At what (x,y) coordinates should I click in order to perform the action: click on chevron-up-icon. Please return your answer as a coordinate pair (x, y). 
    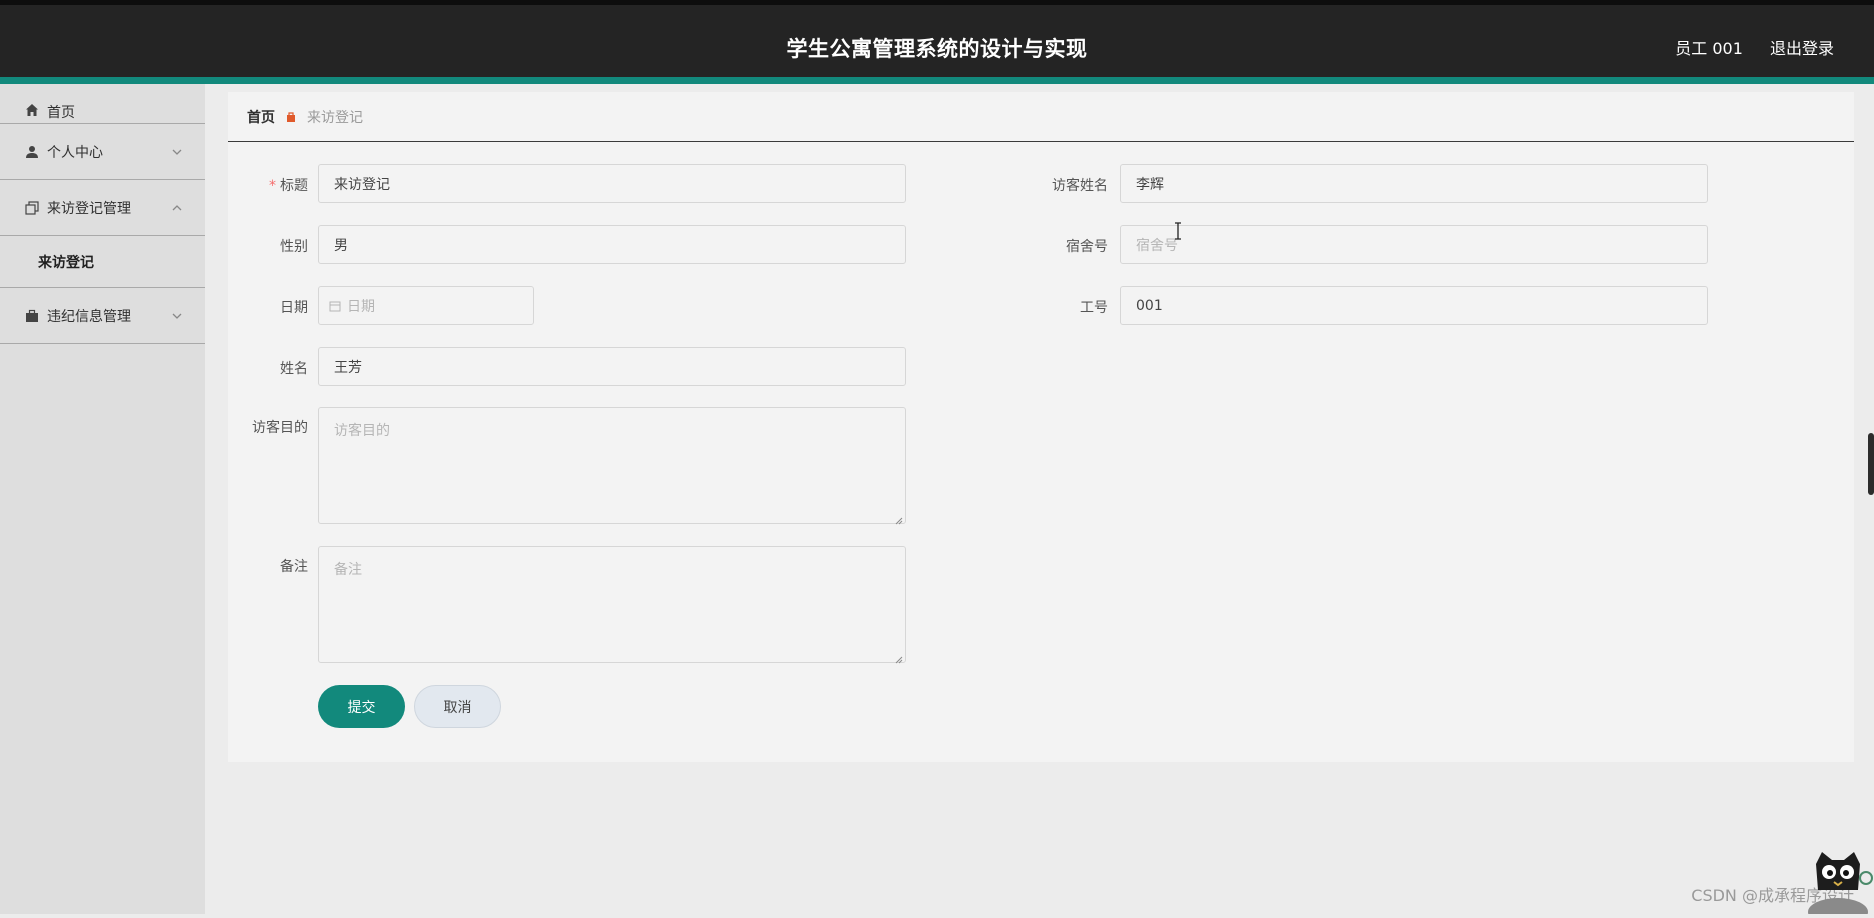
    Looking at the image, I should click on (177, 208).